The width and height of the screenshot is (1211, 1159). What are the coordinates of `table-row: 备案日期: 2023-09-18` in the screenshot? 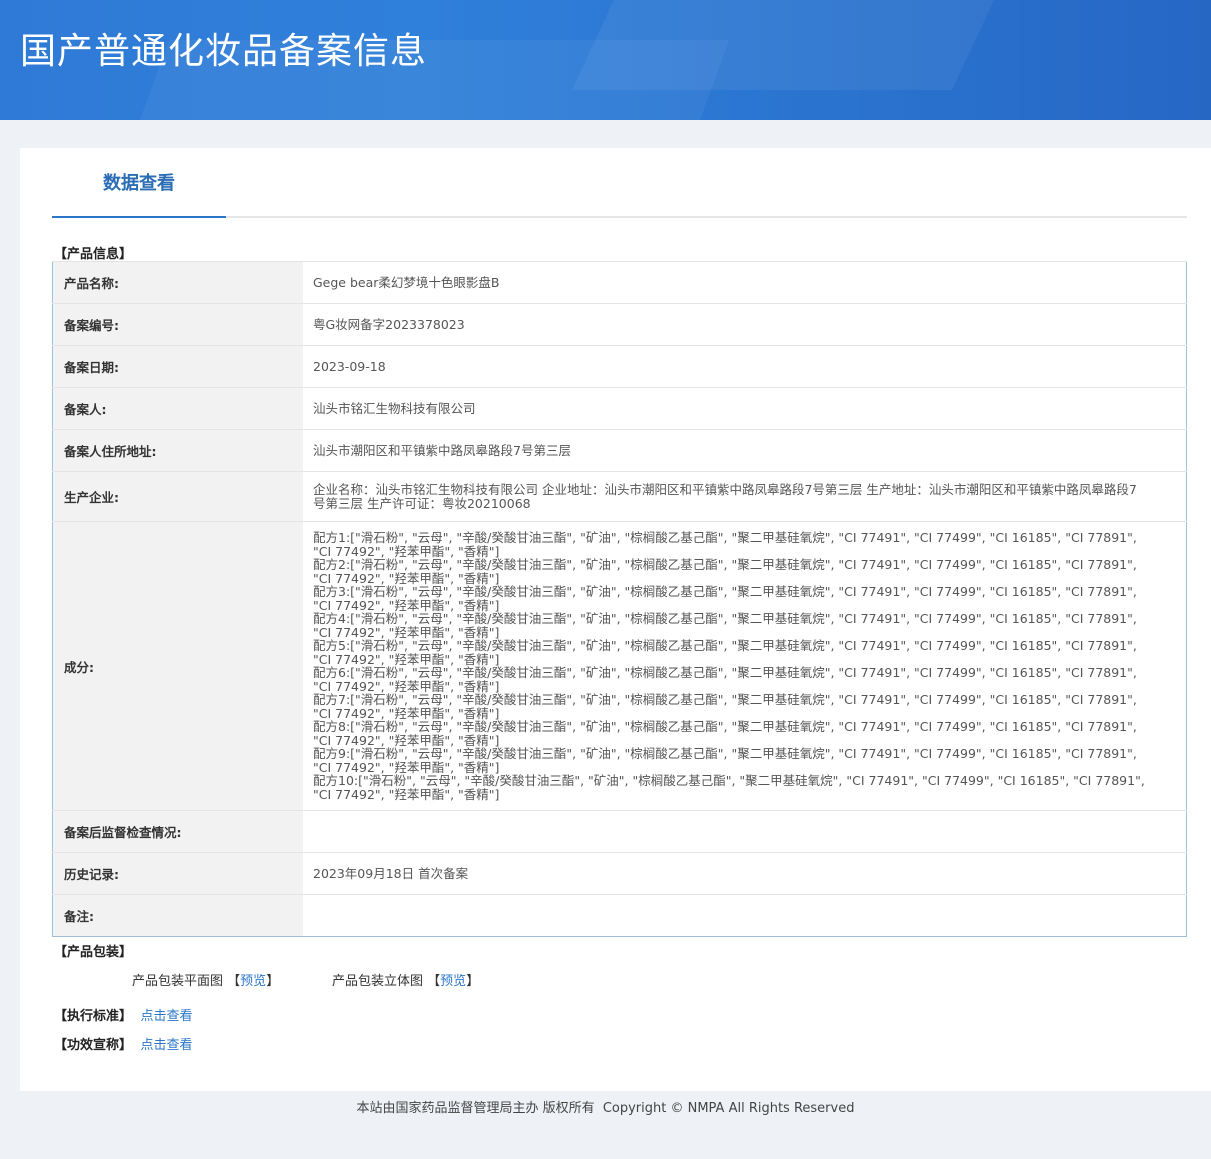 It's located at (619, 366).